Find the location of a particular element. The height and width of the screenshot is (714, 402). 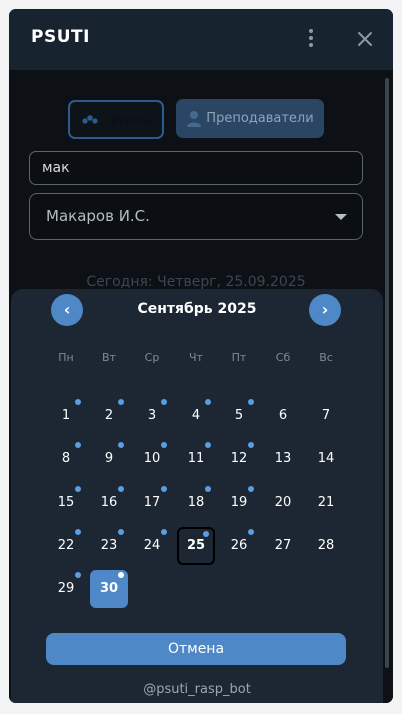

calendar-day: 28 is located at coordinates (326, 546).